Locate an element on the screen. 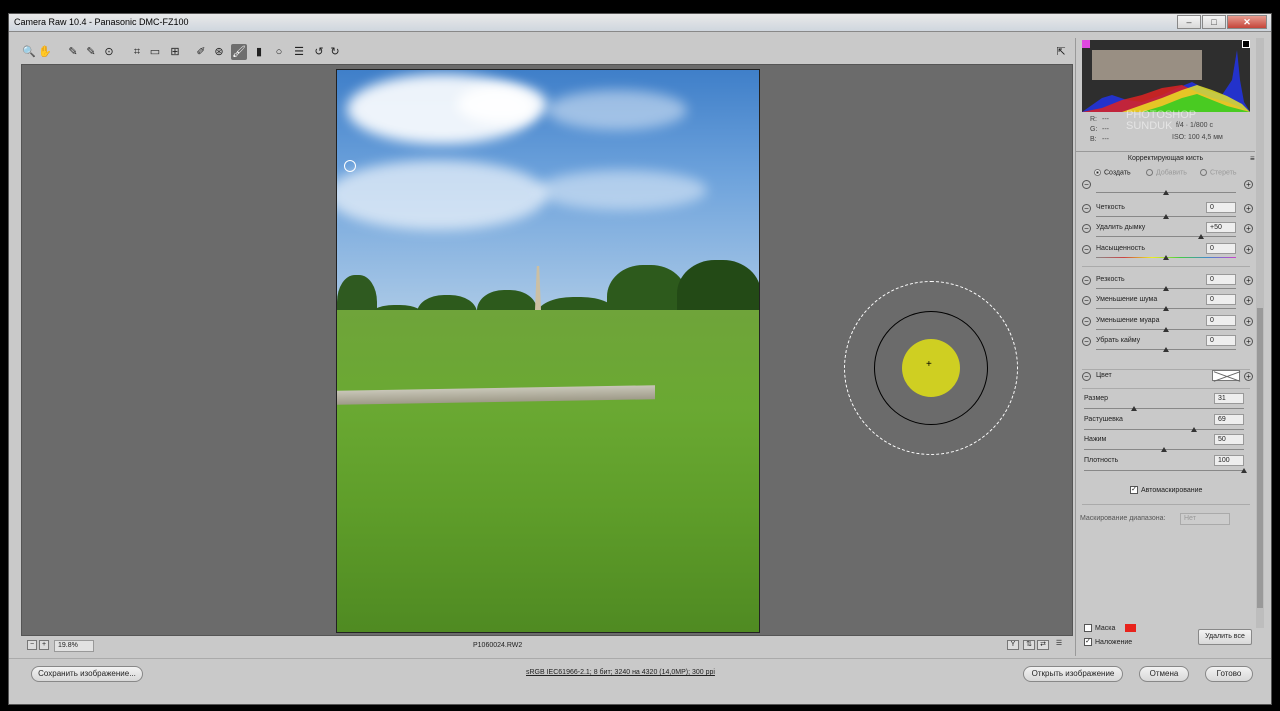 The image size is (1280, 711). brush-value-input: 50 is located at coordinates (1229, 439).